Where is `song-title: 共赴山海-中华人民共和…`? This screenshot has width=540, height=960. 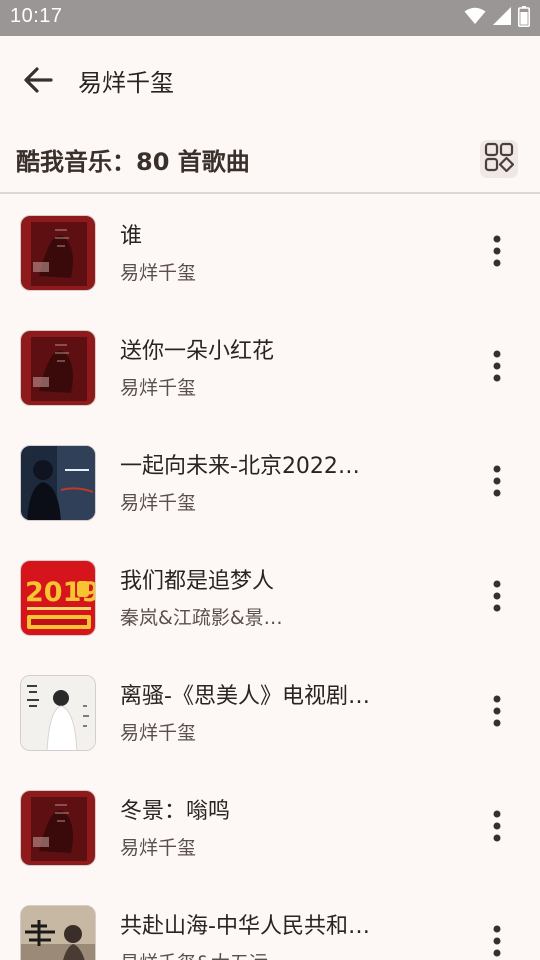
song-title: 共赴山海-中华人民共和… is located at coordinates (245, 926).